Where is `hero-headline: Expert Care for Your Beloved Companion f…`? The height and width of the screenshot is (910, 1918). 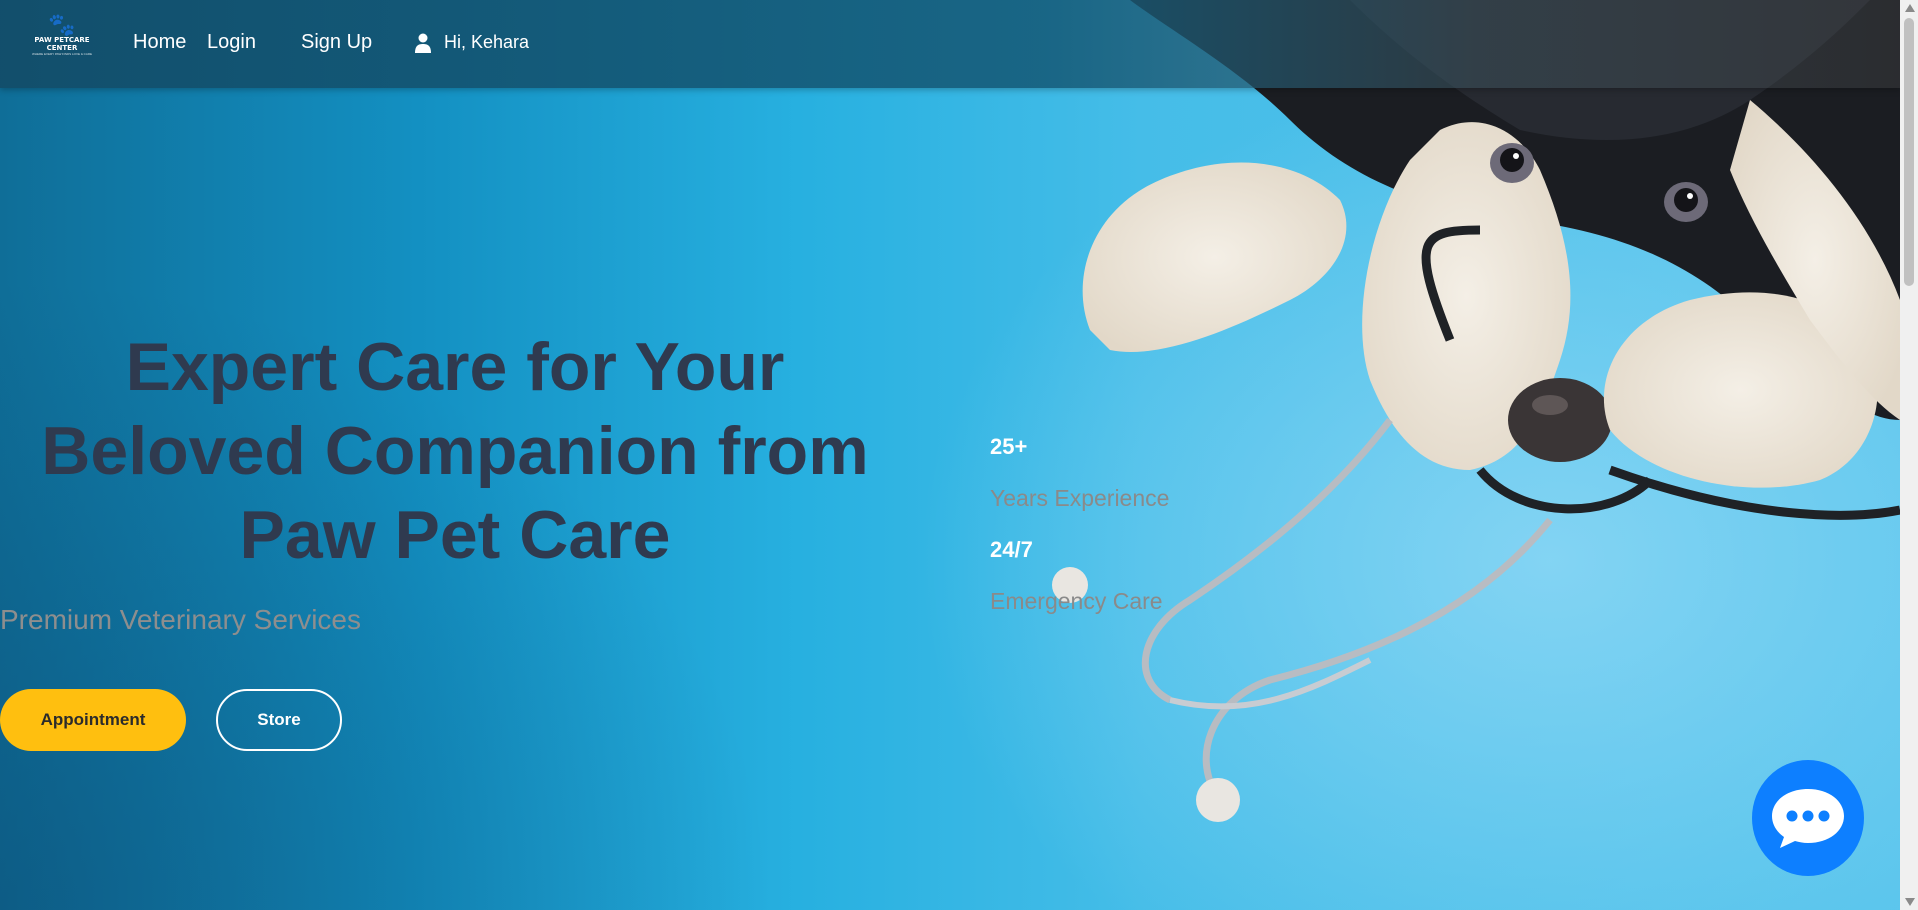
hero-headline: Expert Care for Your Beloved Companion f… is located at coordinates (455, 451).